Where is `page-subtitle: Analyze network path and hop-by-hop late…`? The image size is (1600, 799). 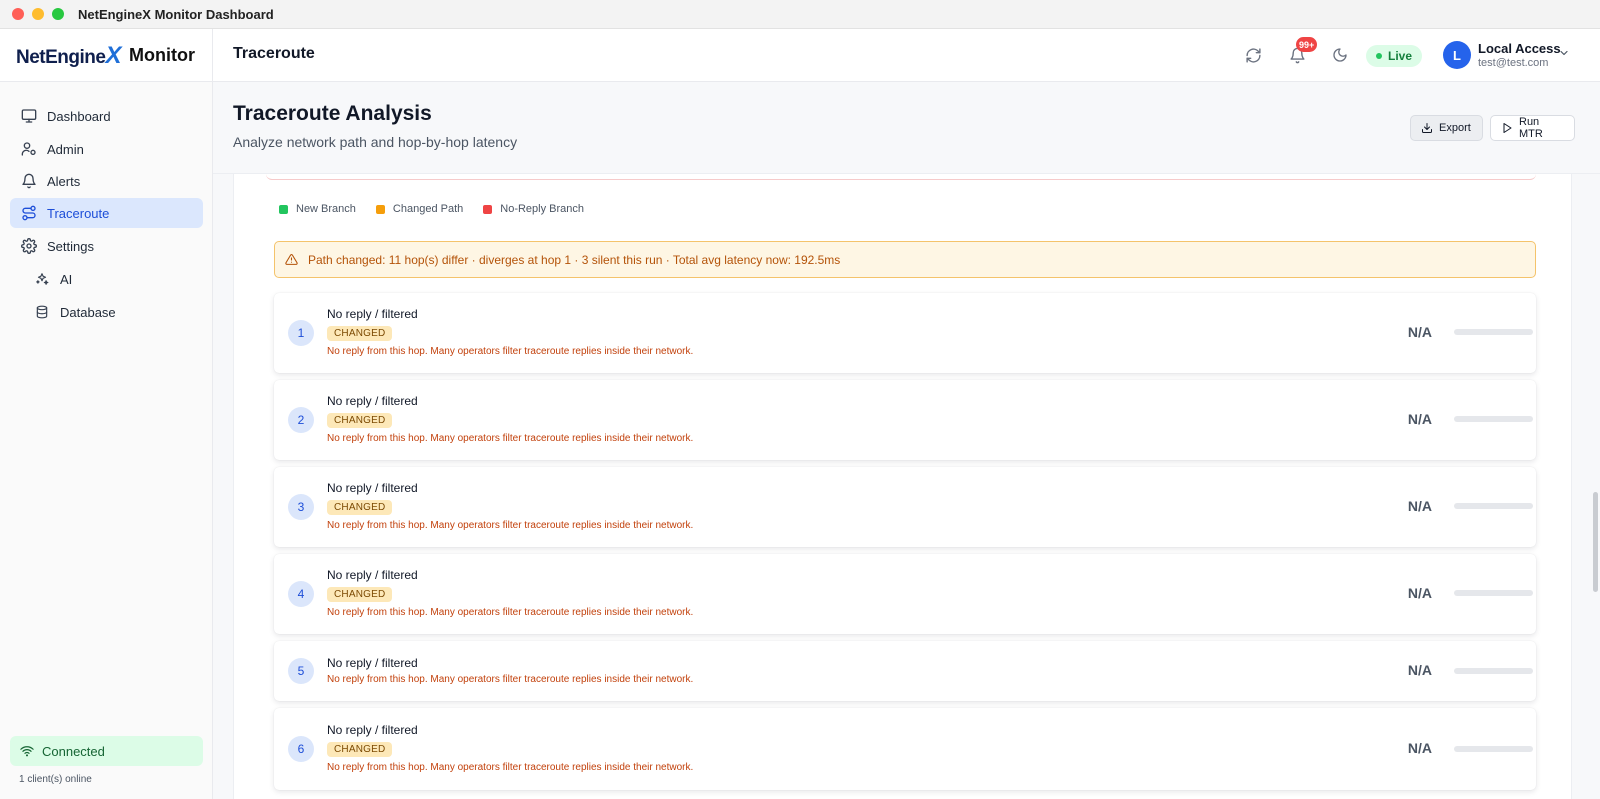 page-subtitle: Analyze network path and hop-by-hop late… is located at coordinates (375, 142).